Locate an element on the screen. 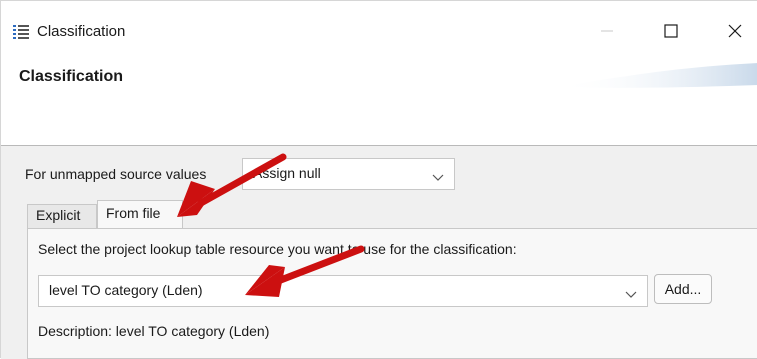 The height and width of the screenshot is (359, 757). annotation-arrow-tab is located at coordinates (232, 185).